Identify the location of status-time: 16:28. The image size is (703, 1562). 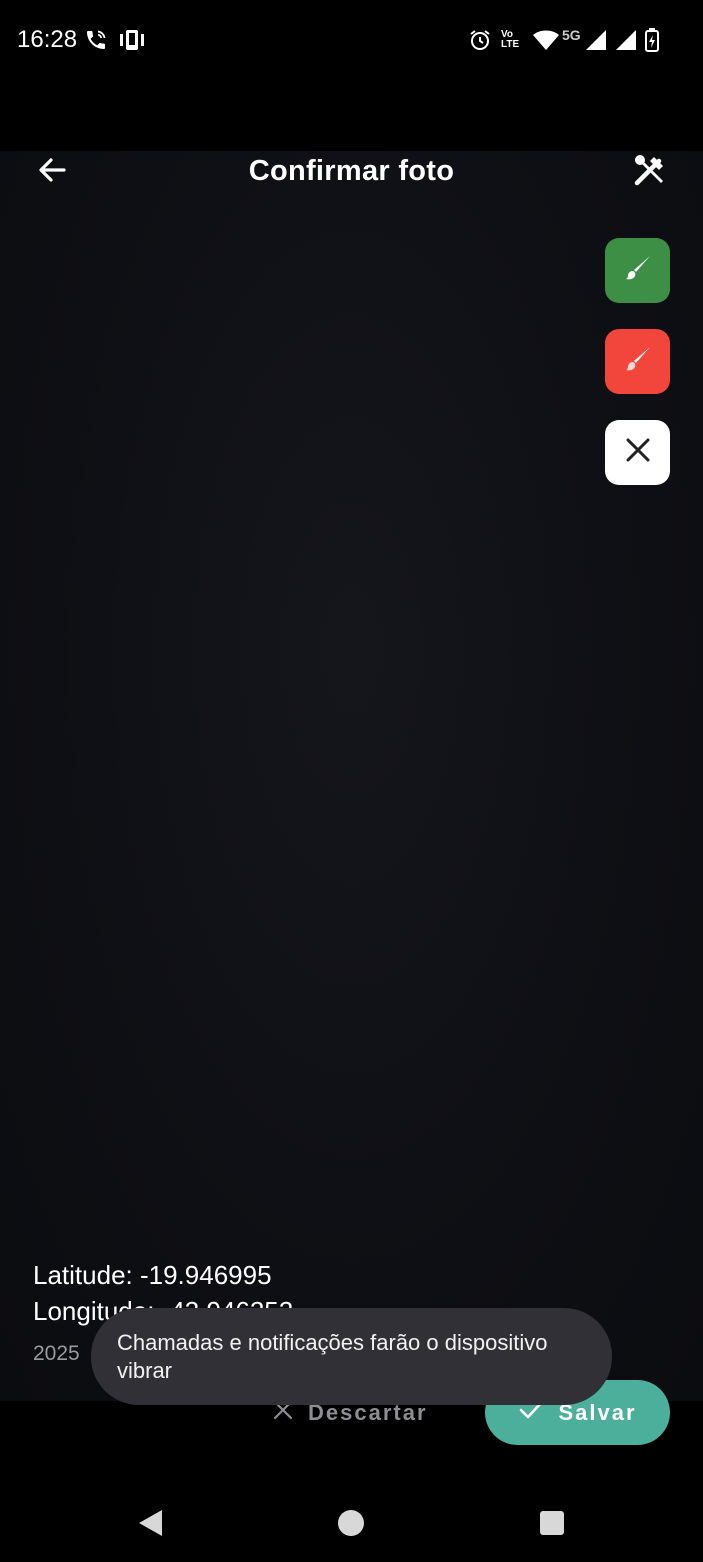
(47, 39).